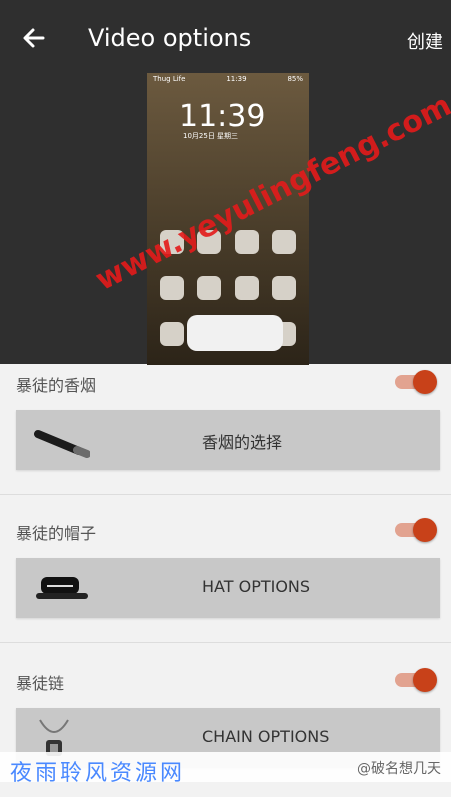  I want to click on hat-toggle, so click(415, 530).